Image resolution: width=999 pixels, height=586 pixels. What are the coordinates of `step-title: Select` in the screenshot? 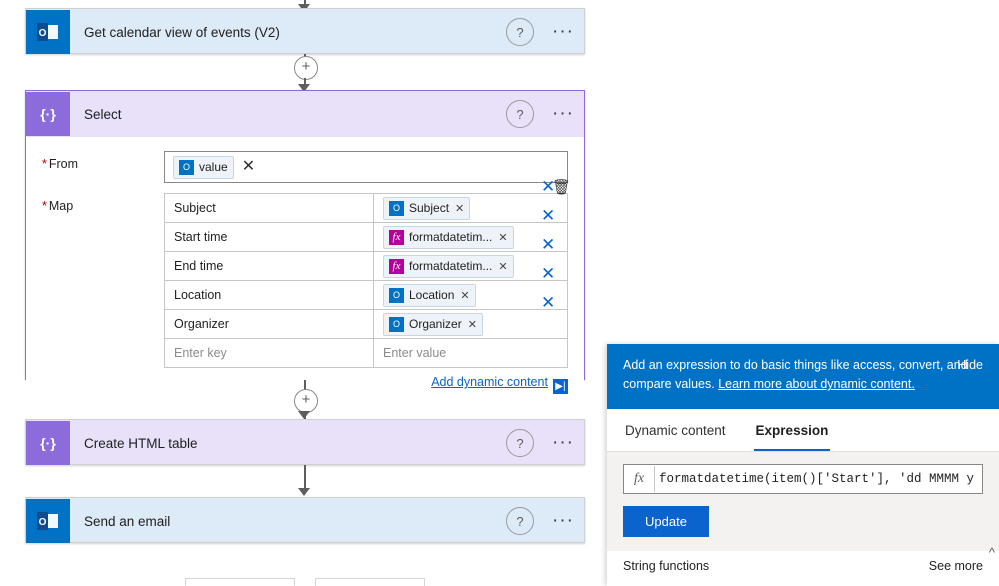 It's located at (103, 114).